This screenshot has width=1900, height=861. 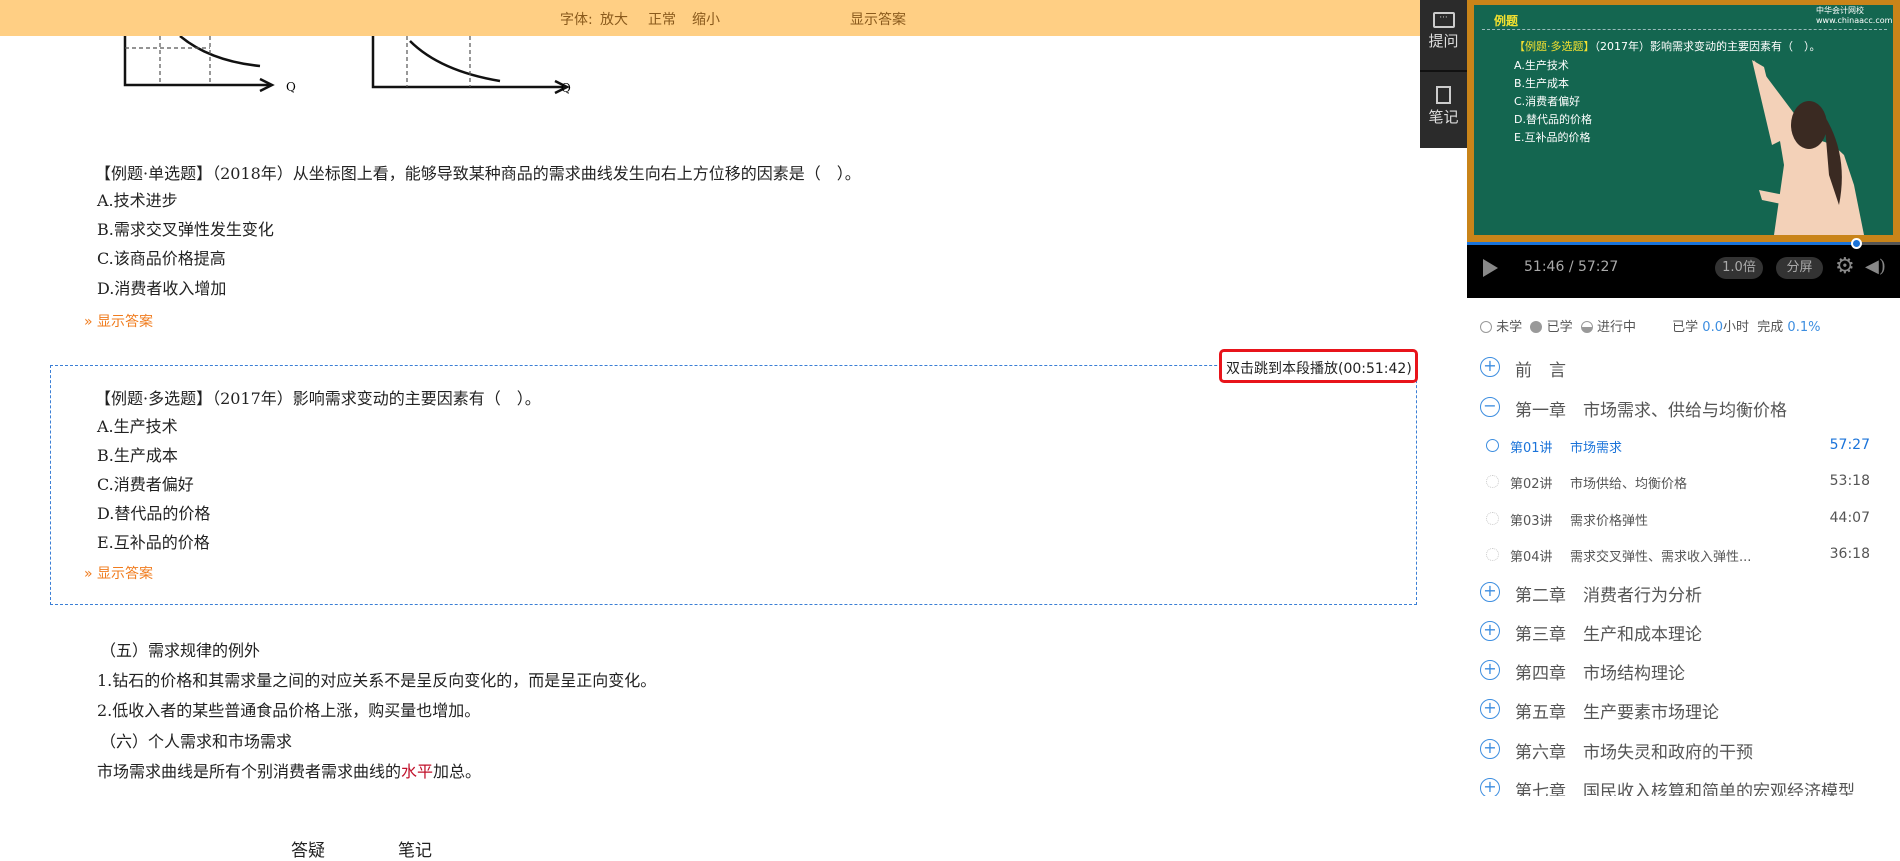 I want to click on option: A.生产技术, so click(x=137, y=426).